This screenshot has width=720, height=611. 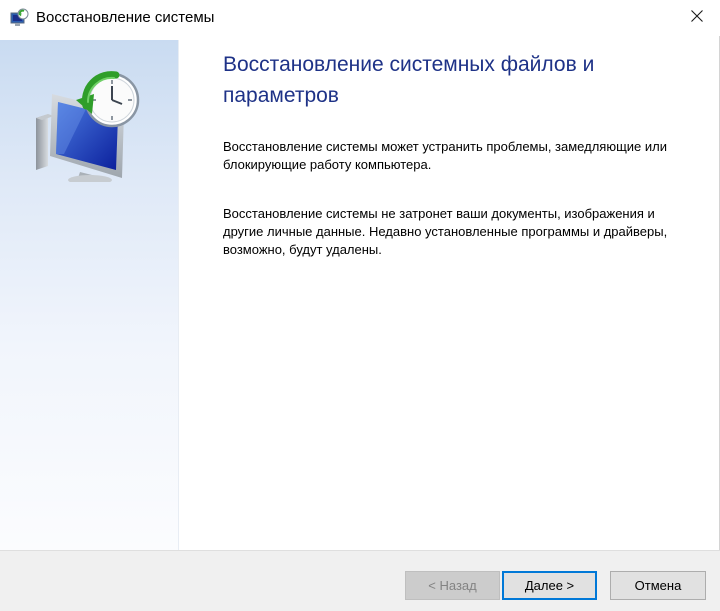 I want to click on system-restore-monitor-clock-icon, so click(x=90, y=127).